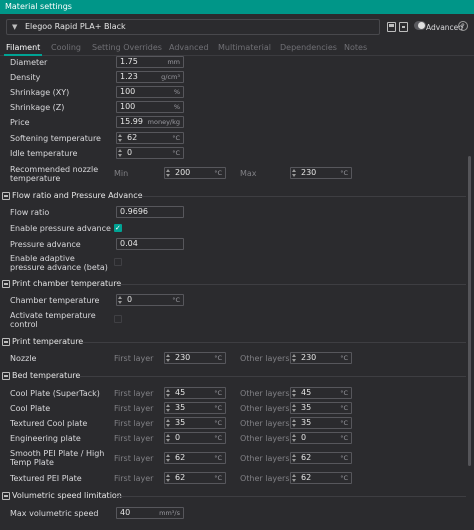 The image size is (474, 530). Describe the element at coordinates (344, 173) in the screenshot. I see `nozzle-max-unit: °C` at that location.